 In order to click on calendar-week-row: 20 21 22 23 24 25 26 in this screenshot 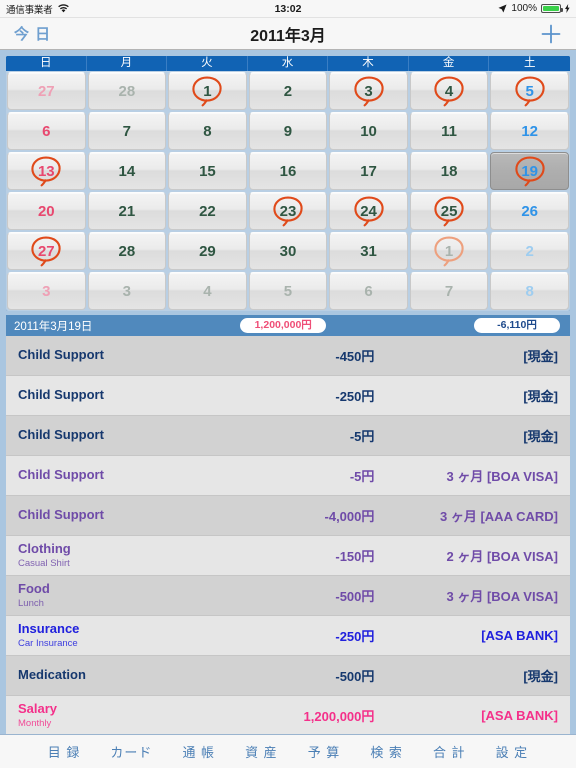, I will do `click(288, 211)`.